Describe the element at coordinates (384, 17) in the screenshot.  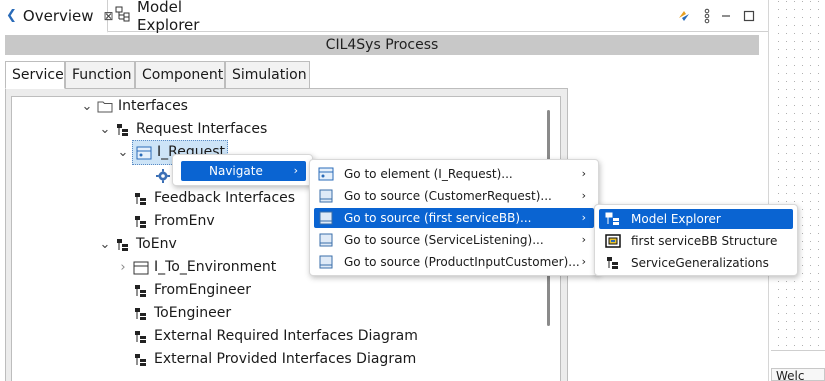
I see `view-tab-bar: ❮ Overview ⊠ Model Explorer` at that location.